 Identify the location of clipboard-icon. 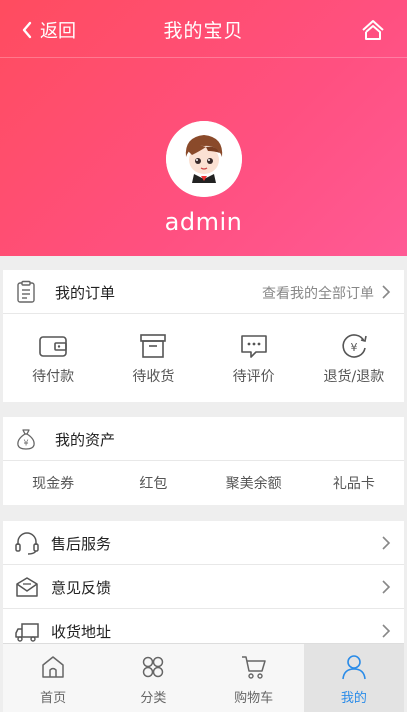
(26, 291).